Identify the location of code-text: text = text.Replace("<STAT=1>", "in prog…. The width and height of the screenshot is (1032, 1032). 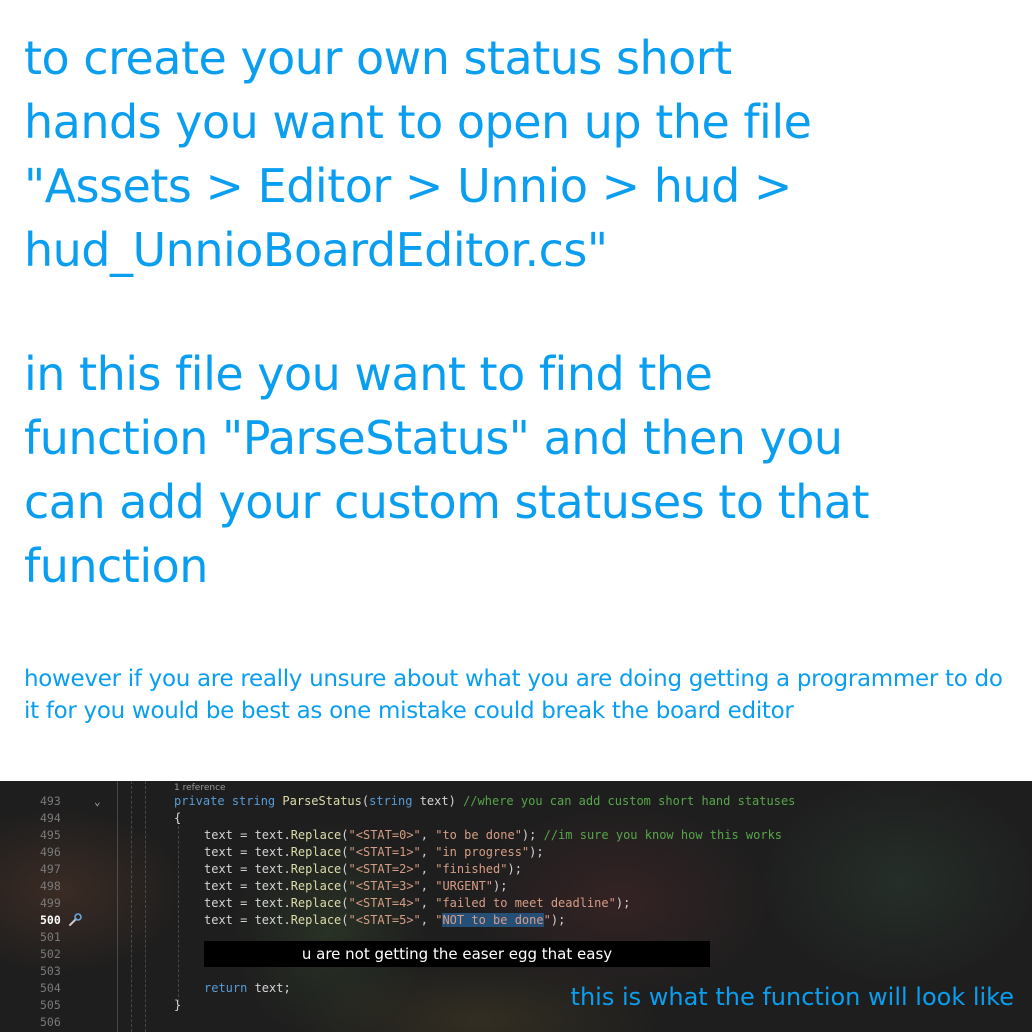
(374, 852).